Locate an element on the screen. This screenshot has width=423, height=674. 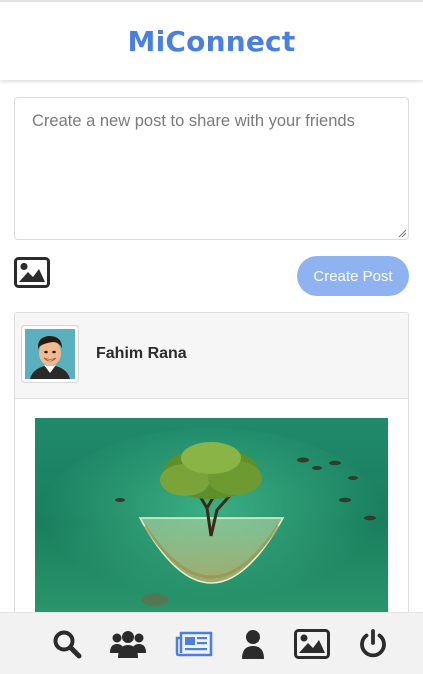
users-icon is located at coordinates (128, 644).